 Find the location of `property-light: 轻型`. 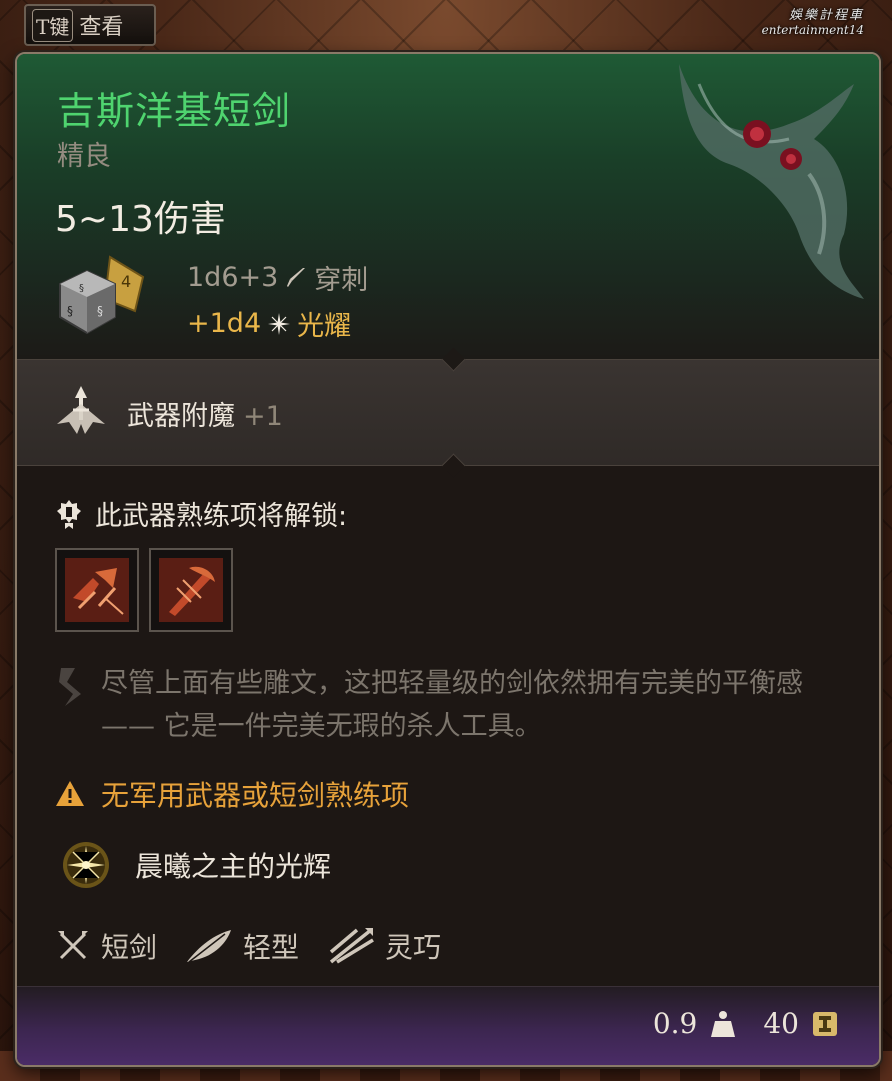

property-light: 轻型 is located at coordinates (242, 946).